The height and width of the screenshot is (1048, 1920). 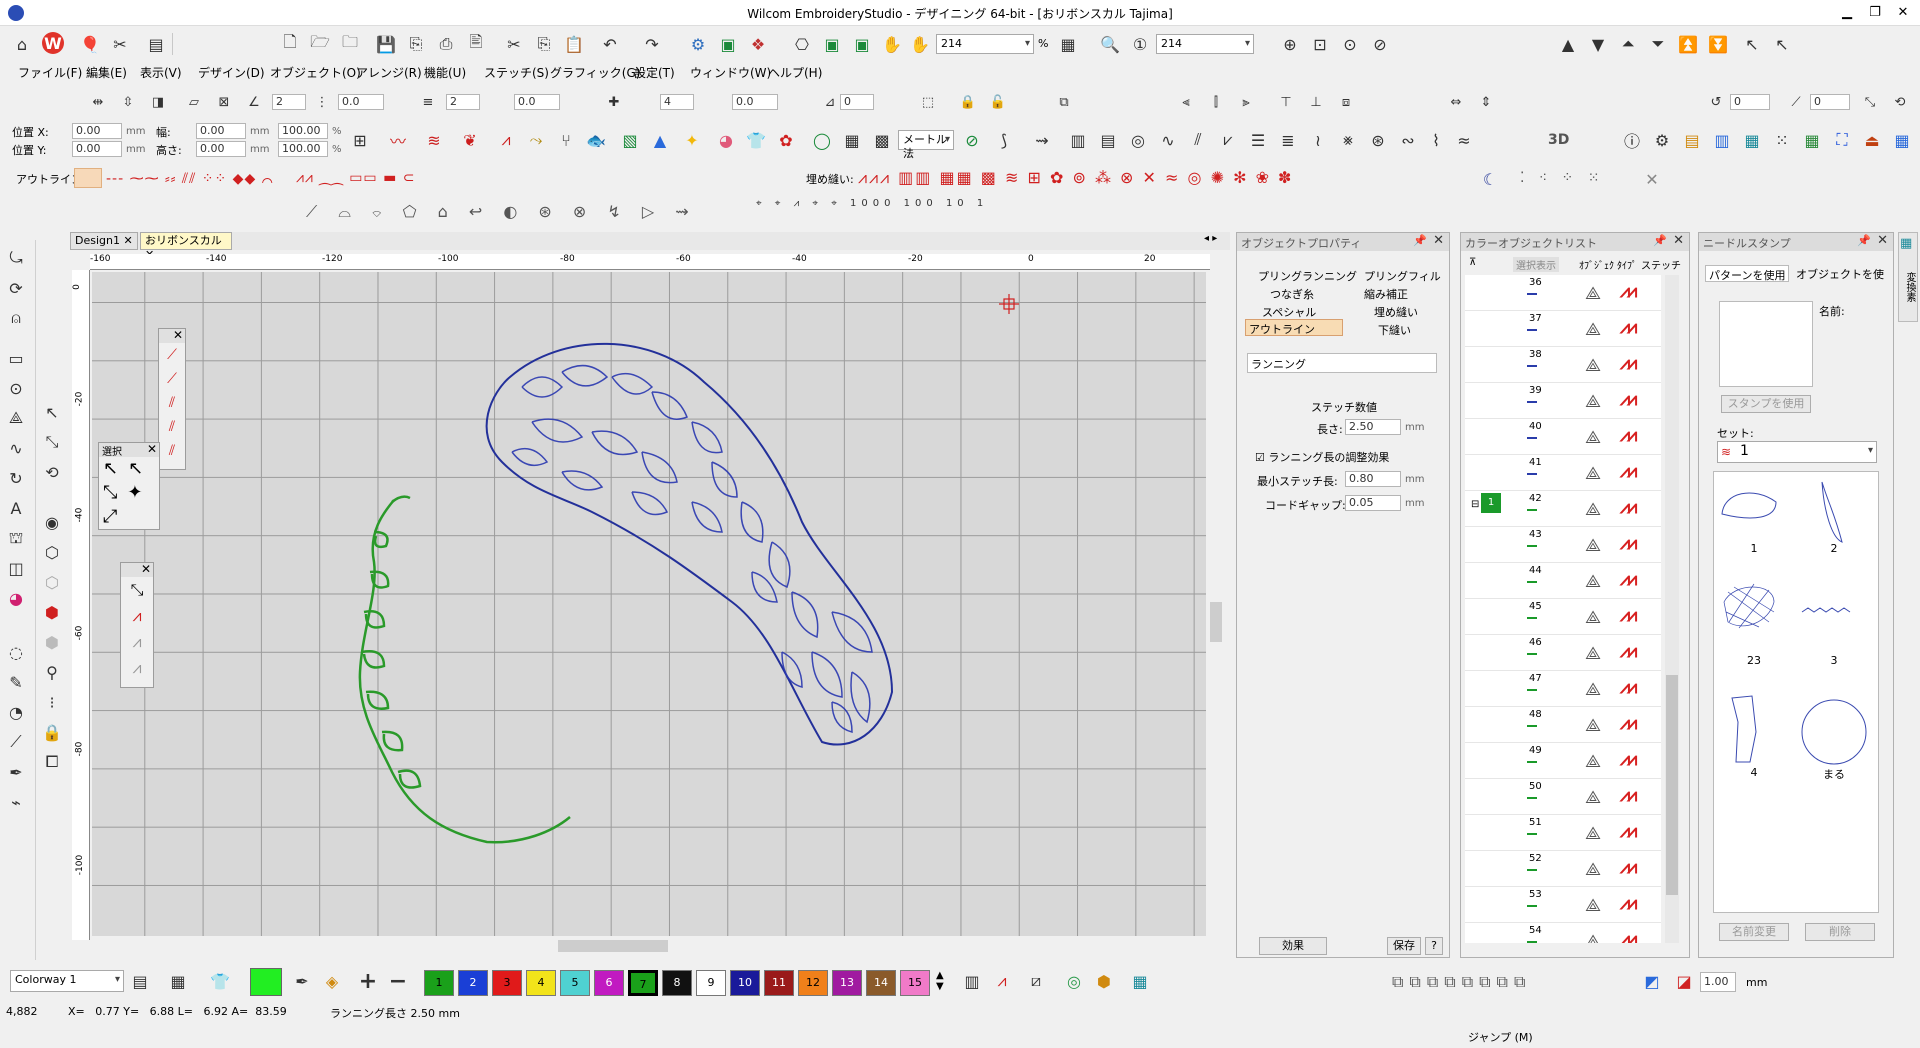 I want to click on zoom-1to1-icon: ①, so click(x=1140, y=44).